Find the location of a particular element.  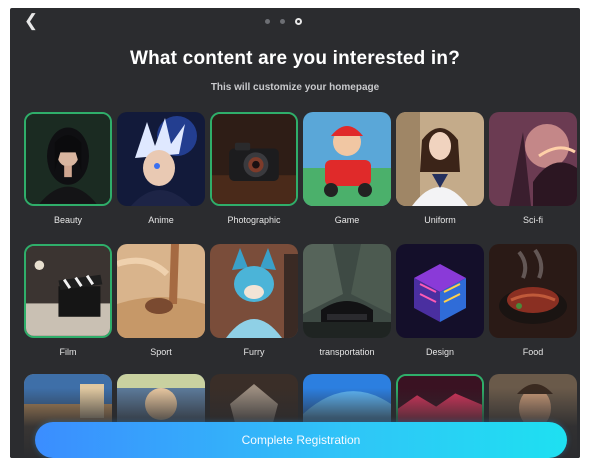

anime-image is located at coordinates (161, 159).